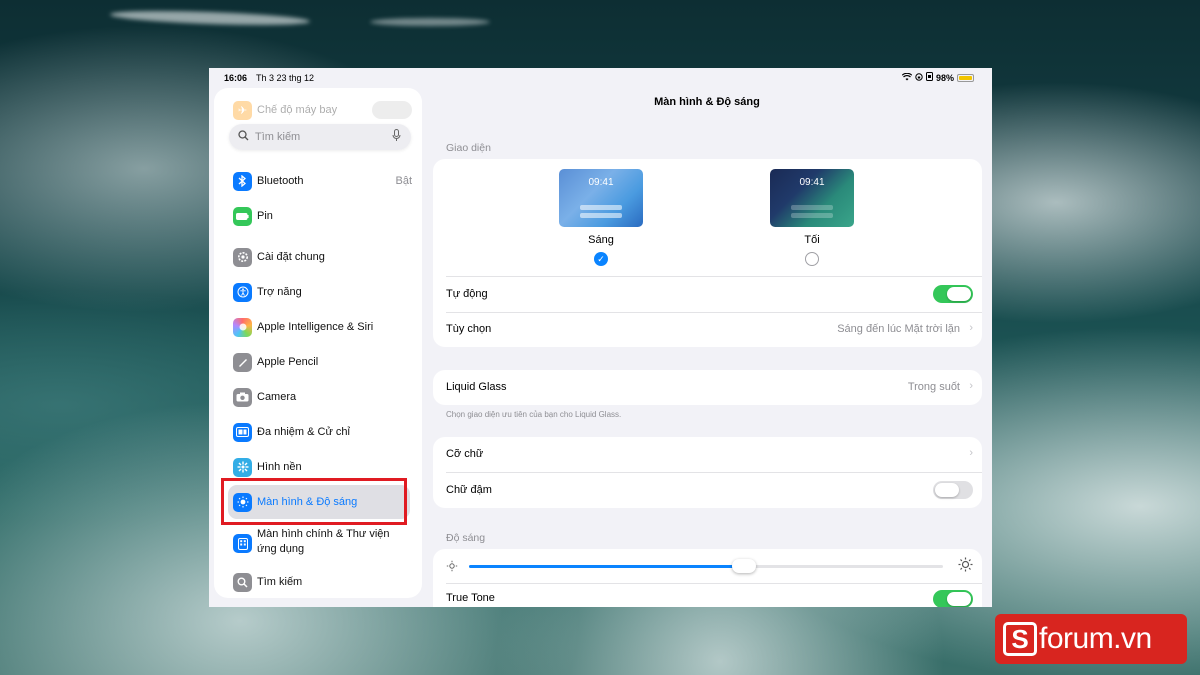 This screenshot has width=1200, height=675. I want to click on section-header-brightness: Độ sáng, so click(466, 538).